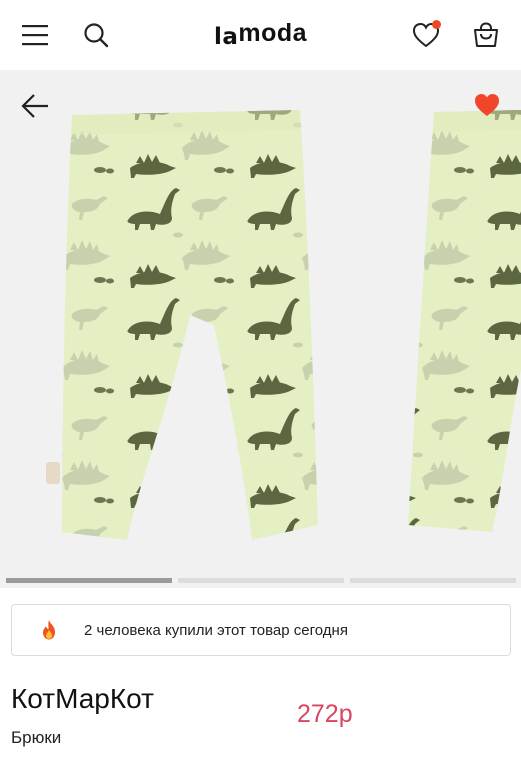 Image resolution: width=521 pixels, height=770 pixels. Describe the element at coordinates (49, 630) in the screenshot. I see `fire-icon` at that location.